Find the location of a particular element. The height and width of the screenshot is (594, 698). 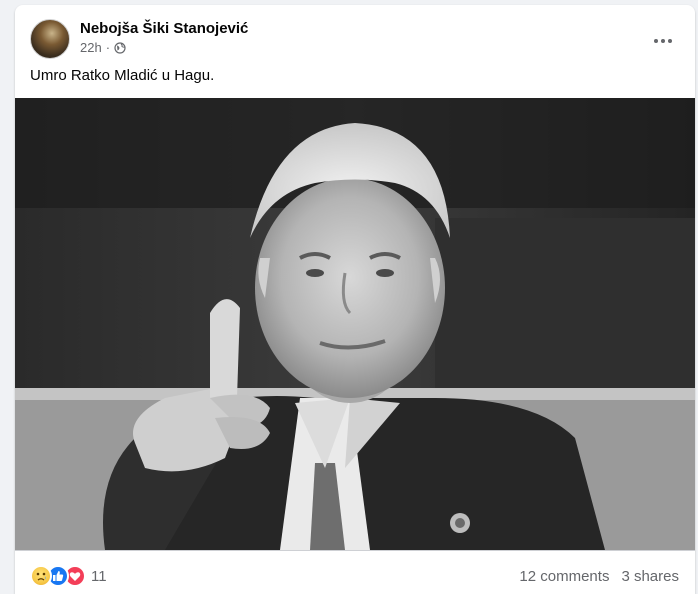

comments-count-link: 12 comments is located at coordinates (564, 576).